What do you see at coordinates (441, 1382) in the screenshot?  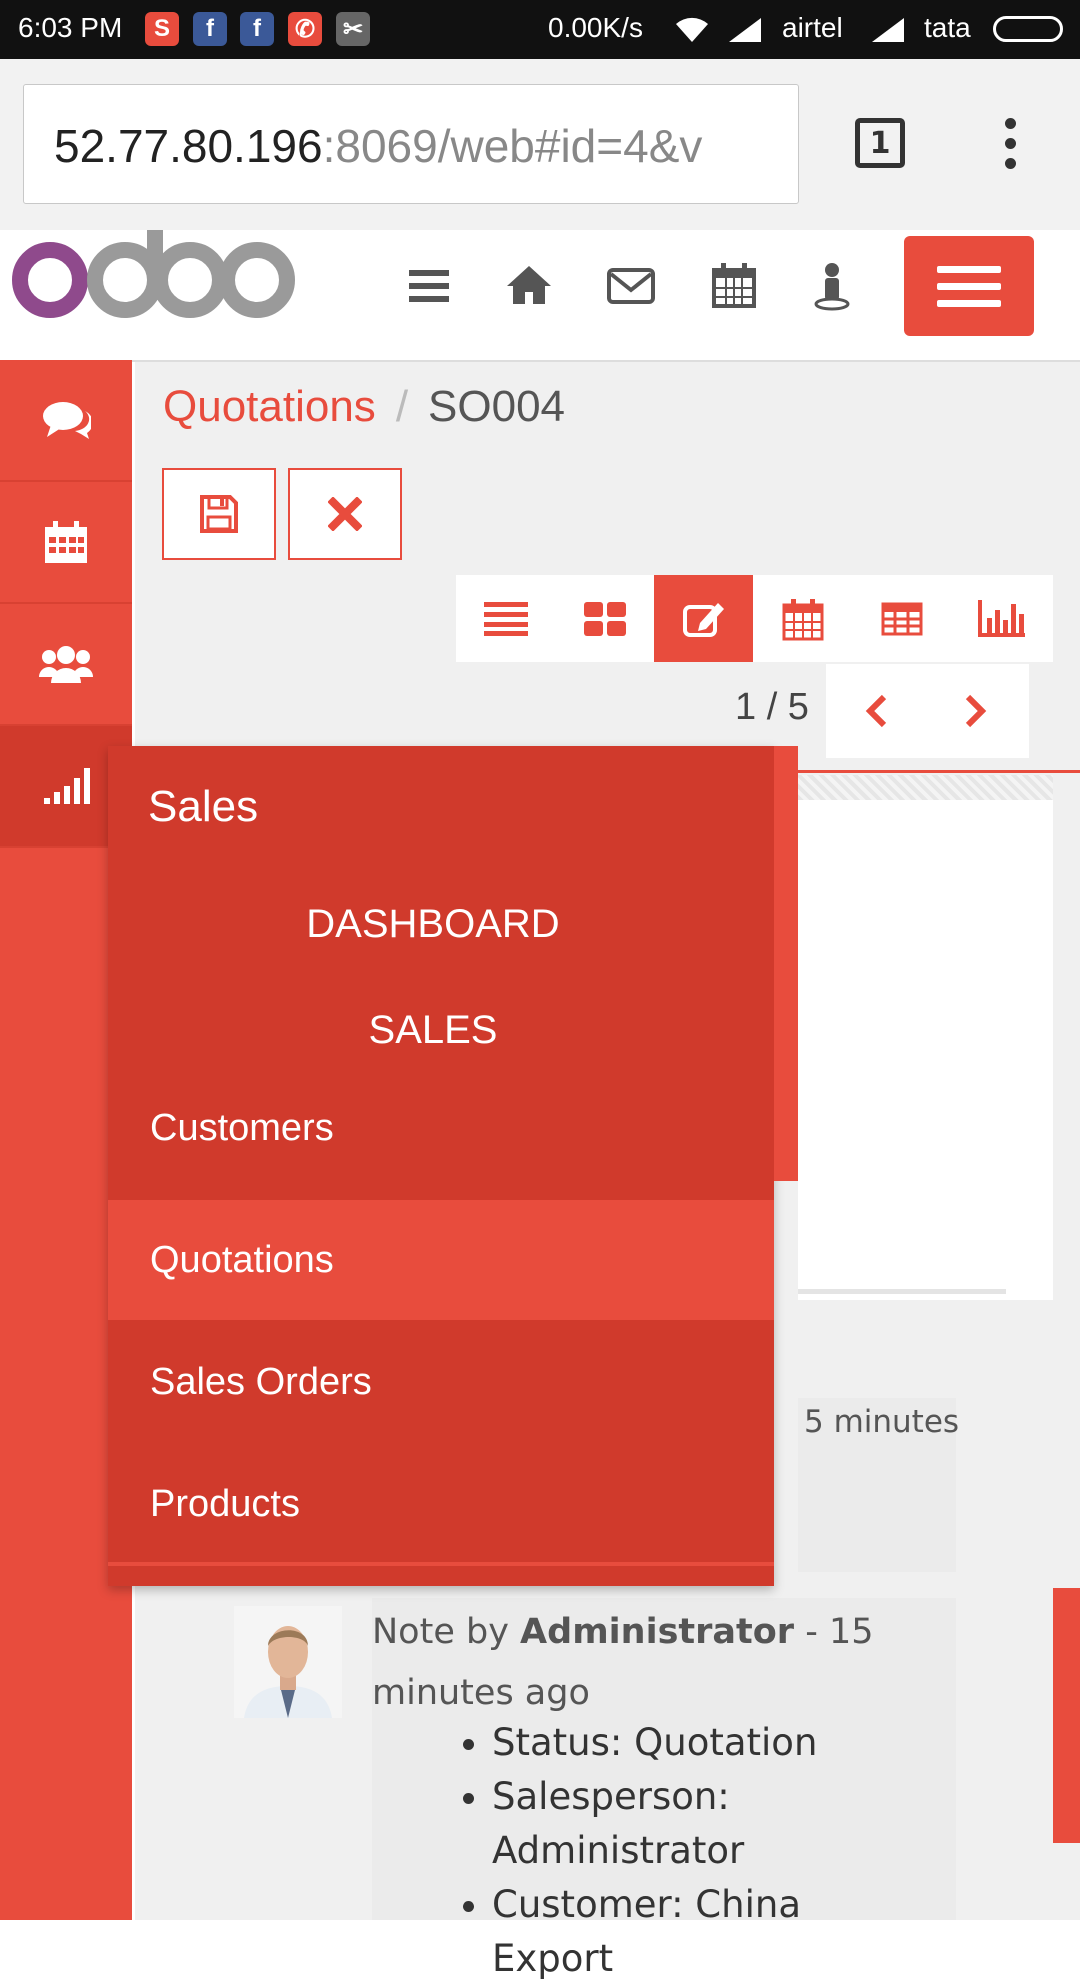 I see `menu-item-sales-orders: Sales Orders` at bounding box center [441, 1382].